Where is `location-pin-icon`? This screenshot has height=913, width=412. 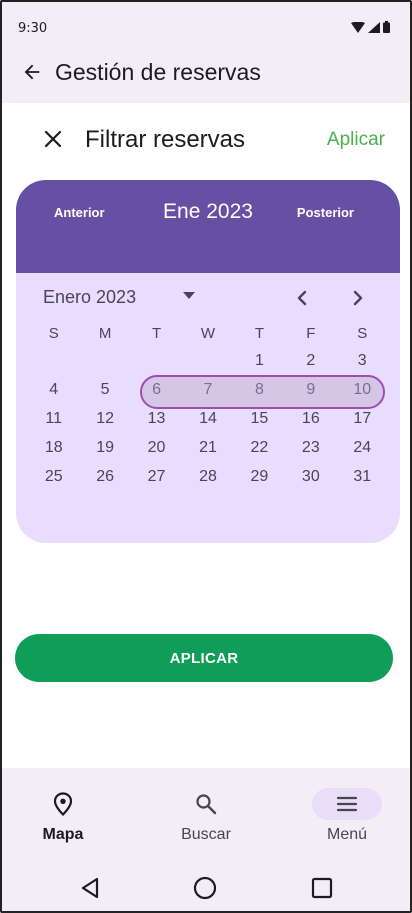 location-pin-icon is located at coordinates (63, 804).